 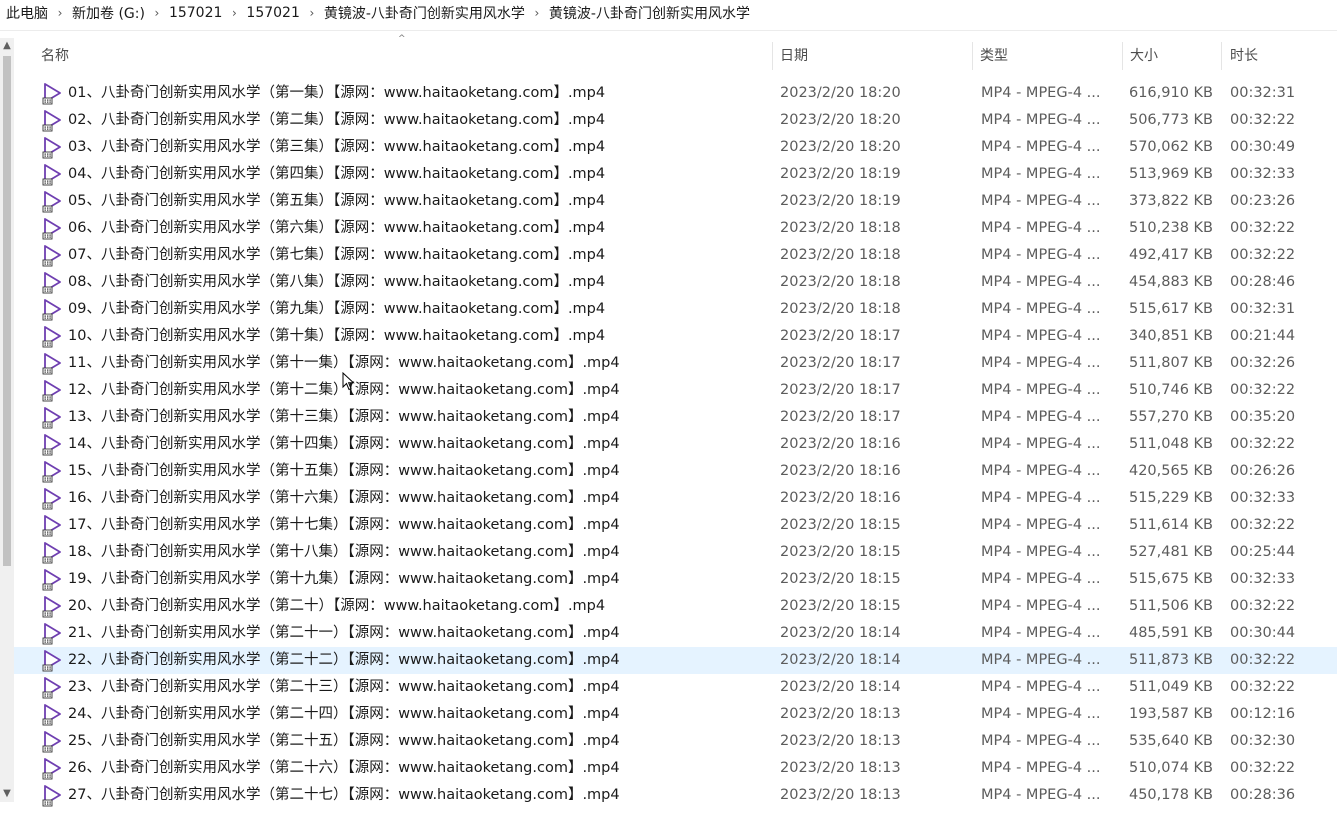 What do you see at coordinates (994, 56) in the screenshot?
I see `column-header-type: 类型` at bounding box center [994, 56].